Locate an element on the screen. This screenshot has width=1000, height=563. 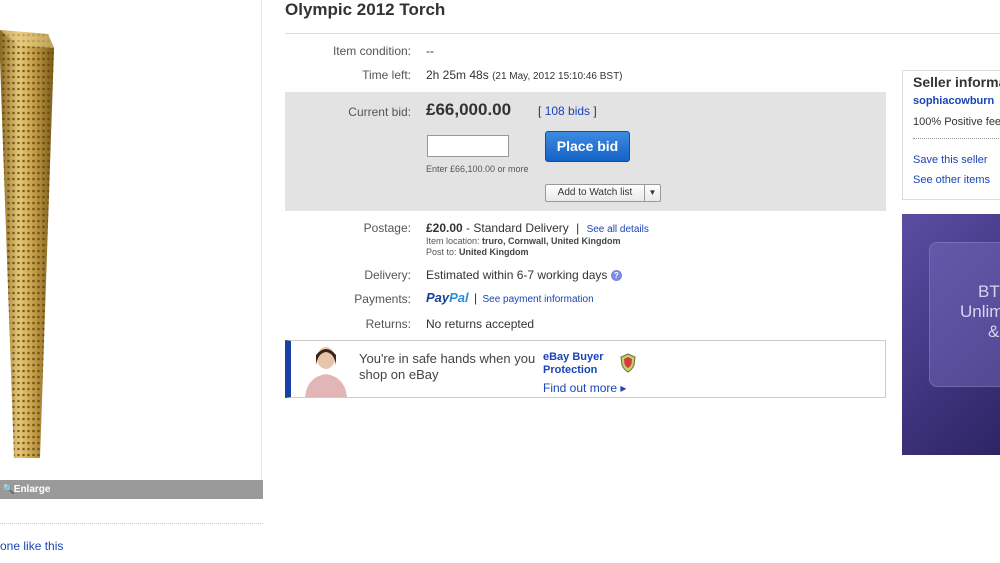
add-to-watch-list-button: Add to Watch list ▼ is located at coordinates (603, 193).